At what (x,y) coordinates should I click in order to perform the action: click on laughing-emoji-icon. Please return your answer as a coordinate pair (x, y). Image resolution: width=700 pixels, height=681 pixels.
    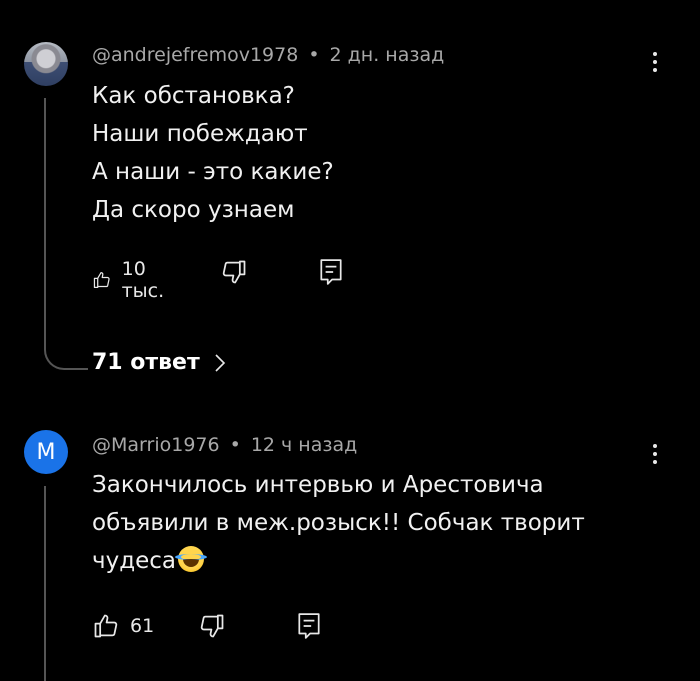
    Looking at the image, I should click on (191, 559).